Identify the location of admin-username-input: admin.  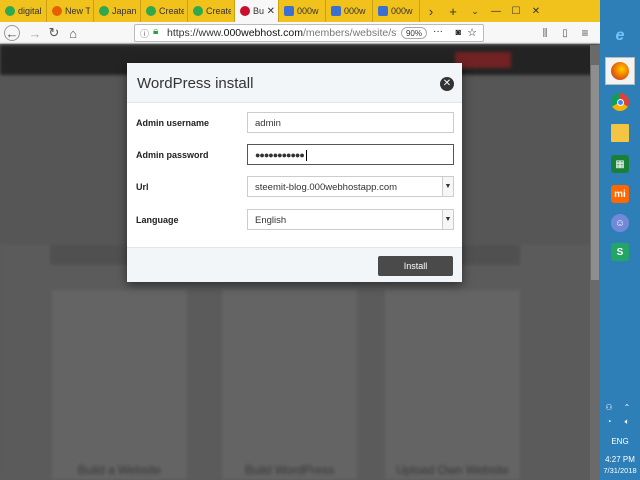
(350, 122).